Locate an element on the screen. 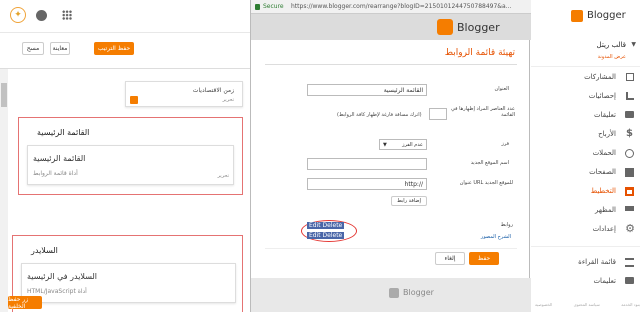 Image resolution: width=640 pixels, height=312 pixels. add-link-button: إضافة رابط is located at coordinates (409, 201).